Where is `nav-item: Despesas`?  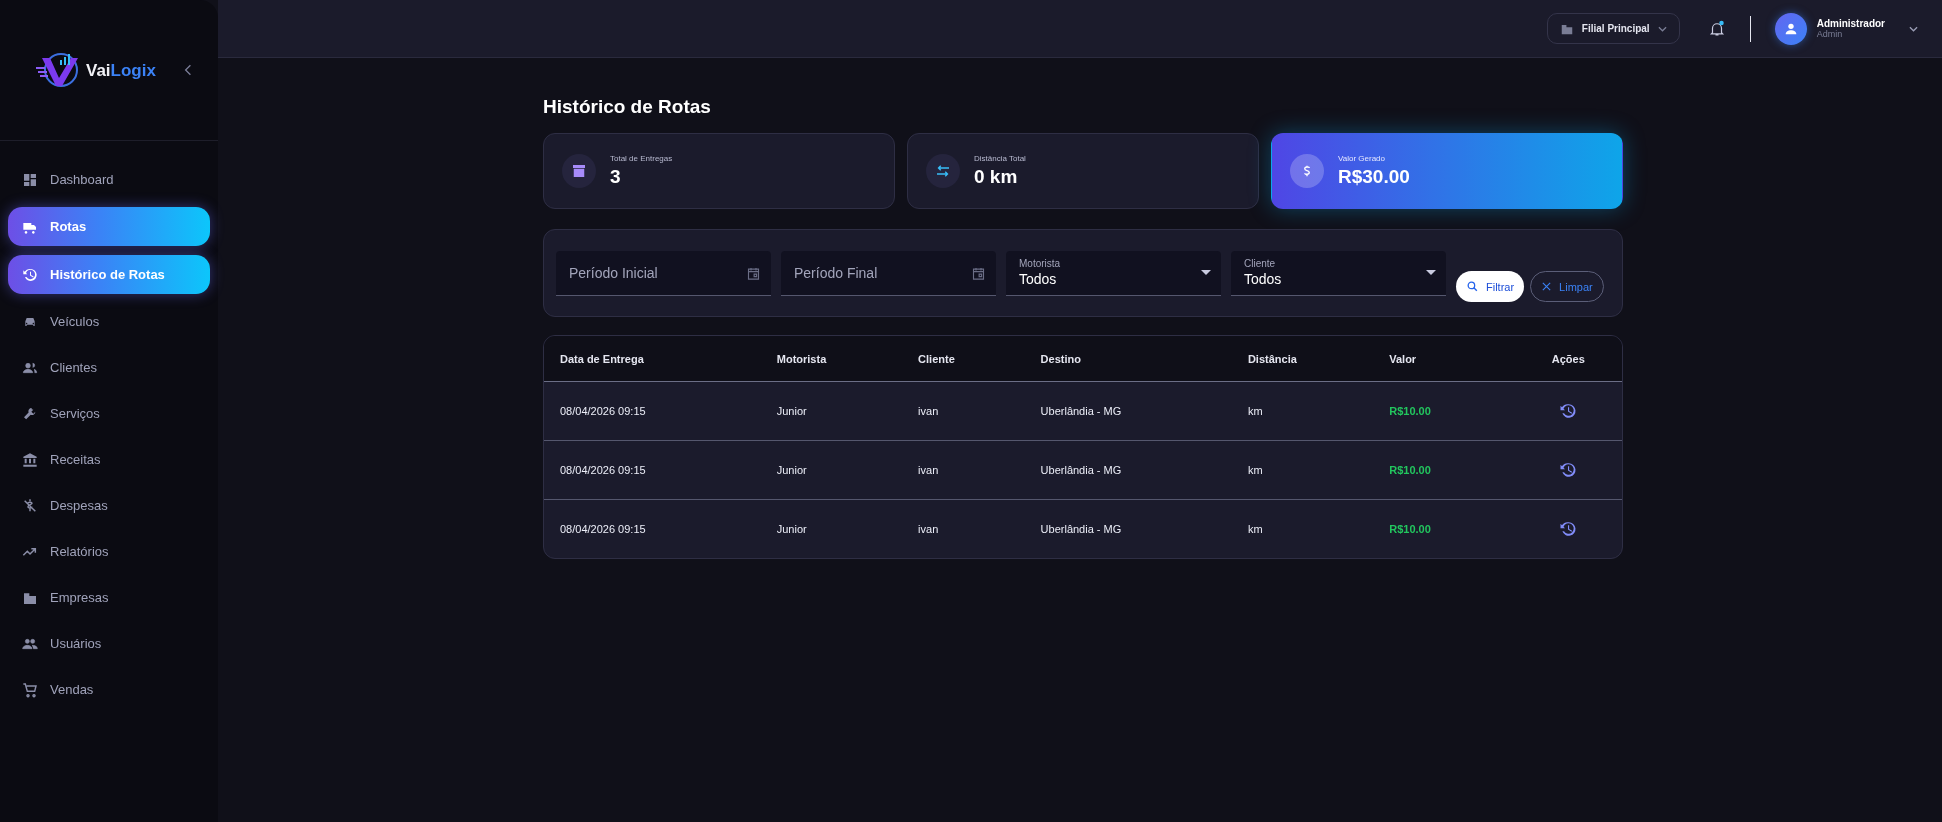 nav-item: Despesas is located at coordinates (109, 505).